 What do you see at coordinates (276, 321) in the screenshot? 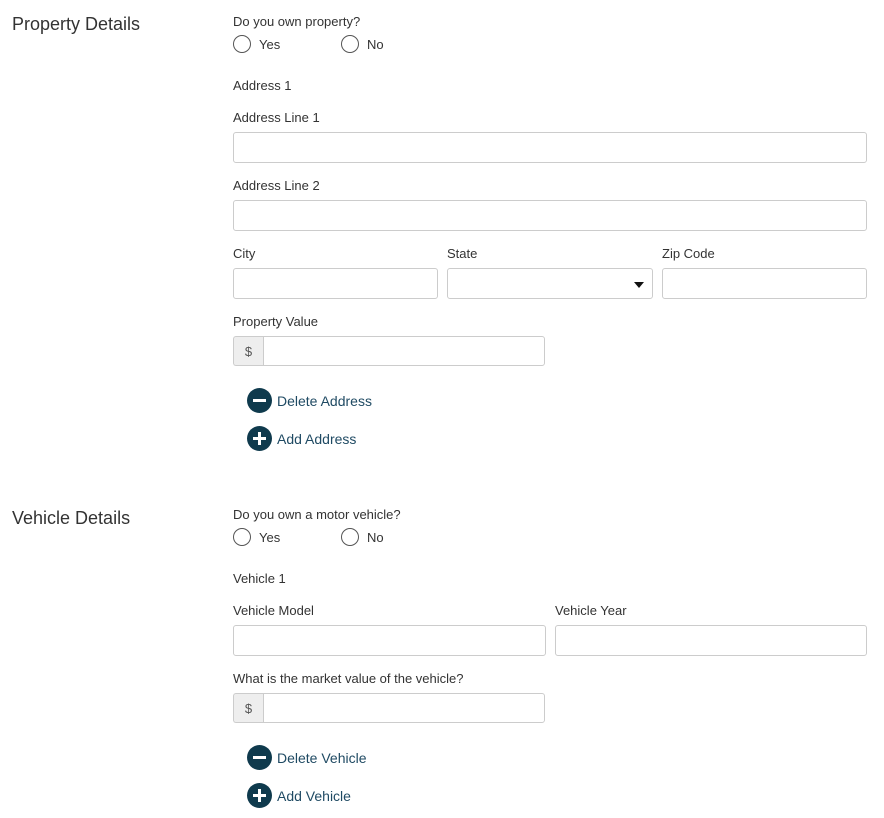
I see `property-value-label: Property Value` at bounding box center [276, 321].